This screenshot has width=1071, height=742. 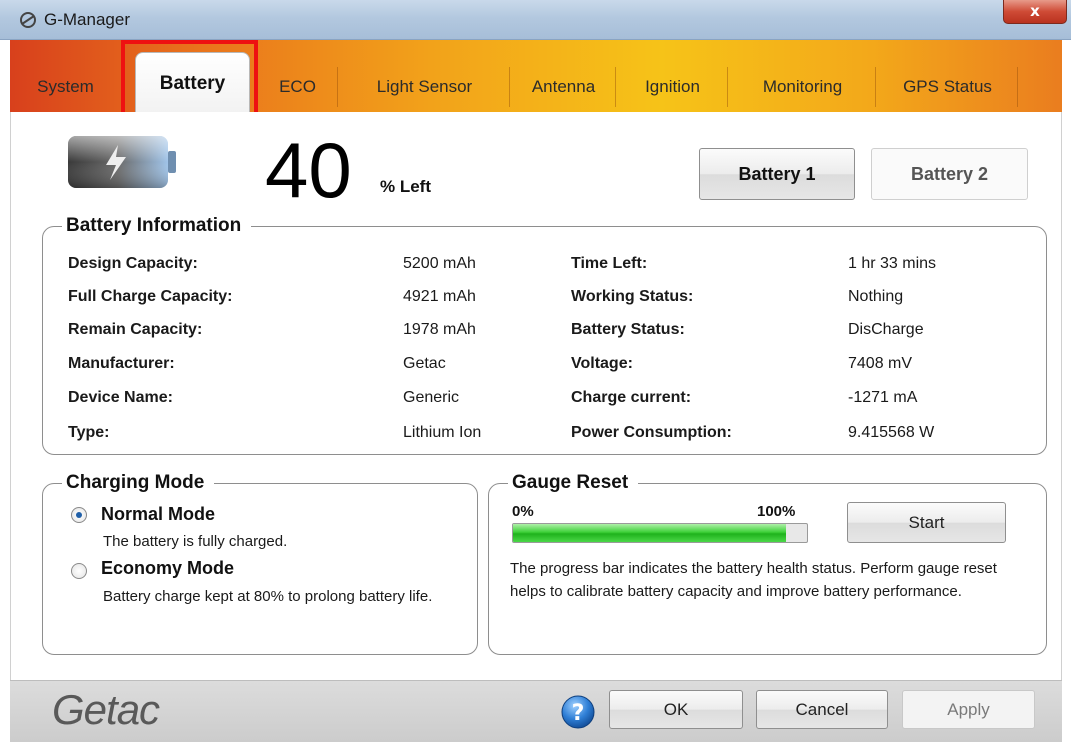 What do you see at coordinates (651, 432) in the screenshot?
I see `power-consumption-label: Power Consumption:` at bounding box center [651, 432].